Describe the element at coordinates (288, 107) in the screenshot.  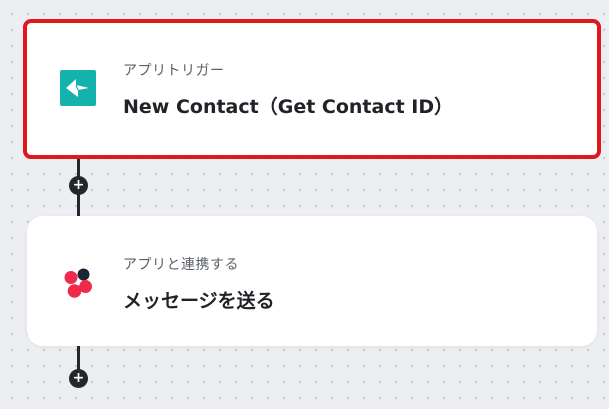
I see `step-title: New Contact（Get Contact ID）` at that location.